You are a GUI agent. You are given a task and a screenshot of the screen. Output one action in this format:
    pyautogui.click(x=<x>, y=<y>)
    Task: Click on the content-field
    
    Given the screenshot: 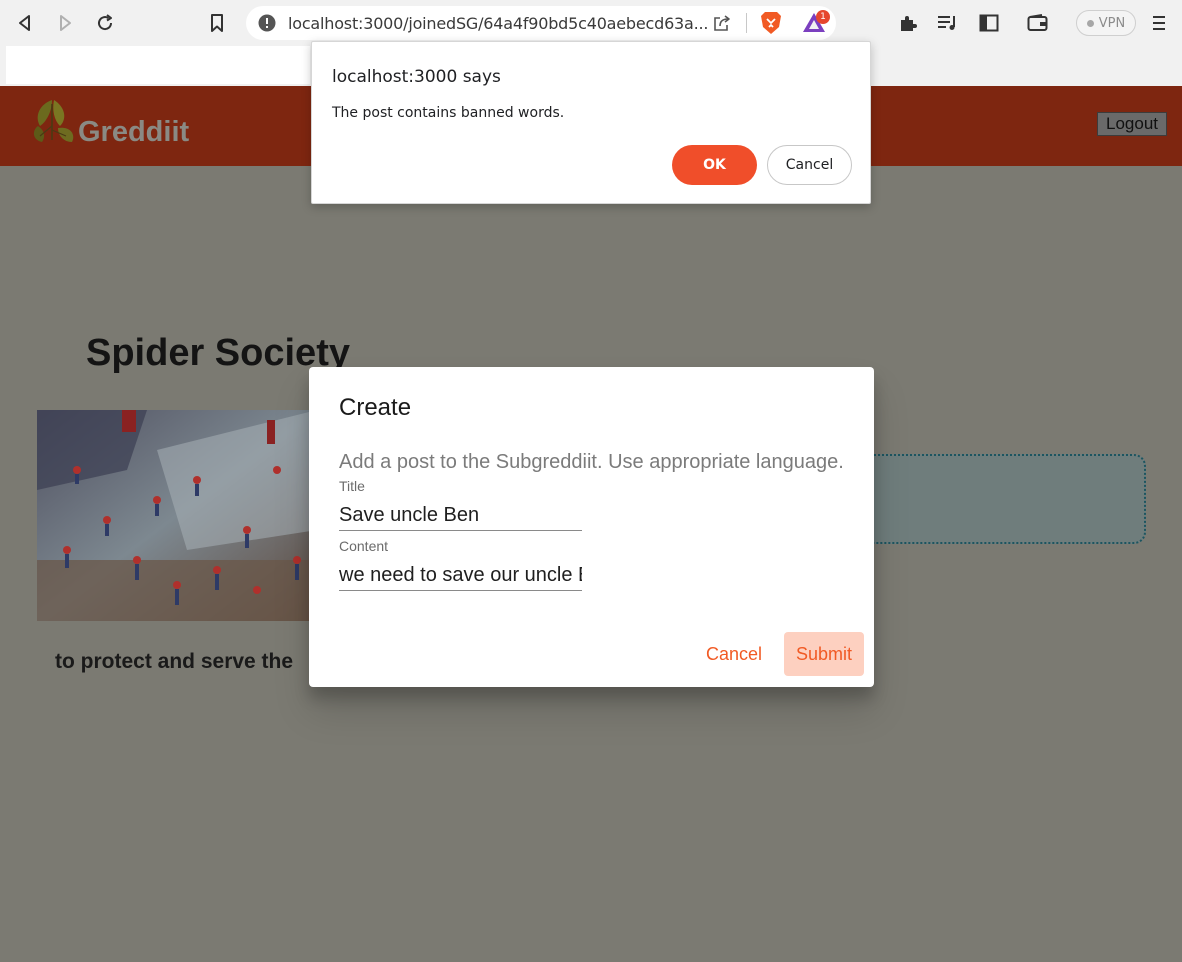 What is the action you would take?
    pyautogui.click(x=460, y=576)
    